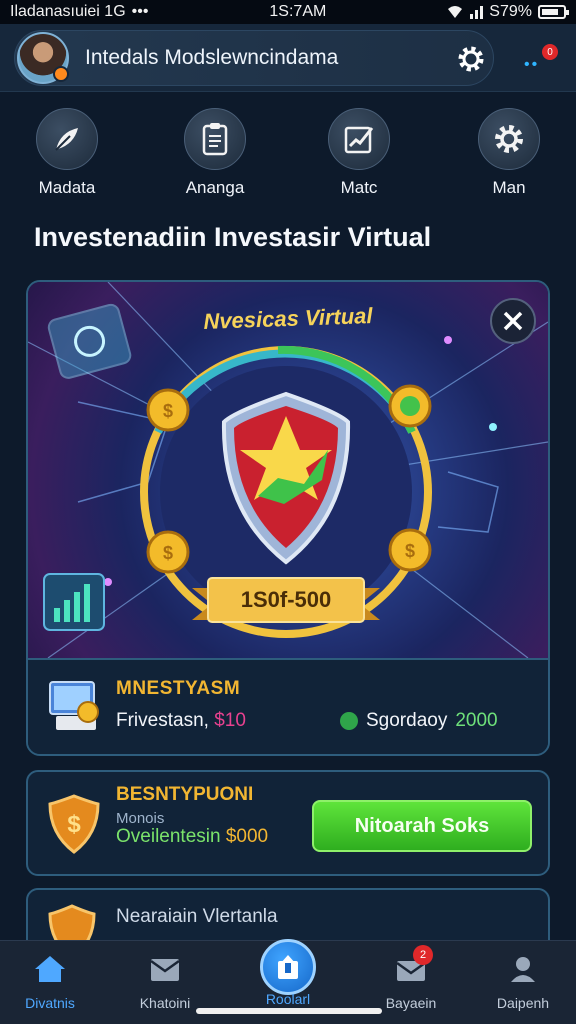 This screenshot has width=576, height=1024. Describe the element at coordinates (185, 794) in the screenshot. I see `offer-title: BESNTYPUONI` at that location.